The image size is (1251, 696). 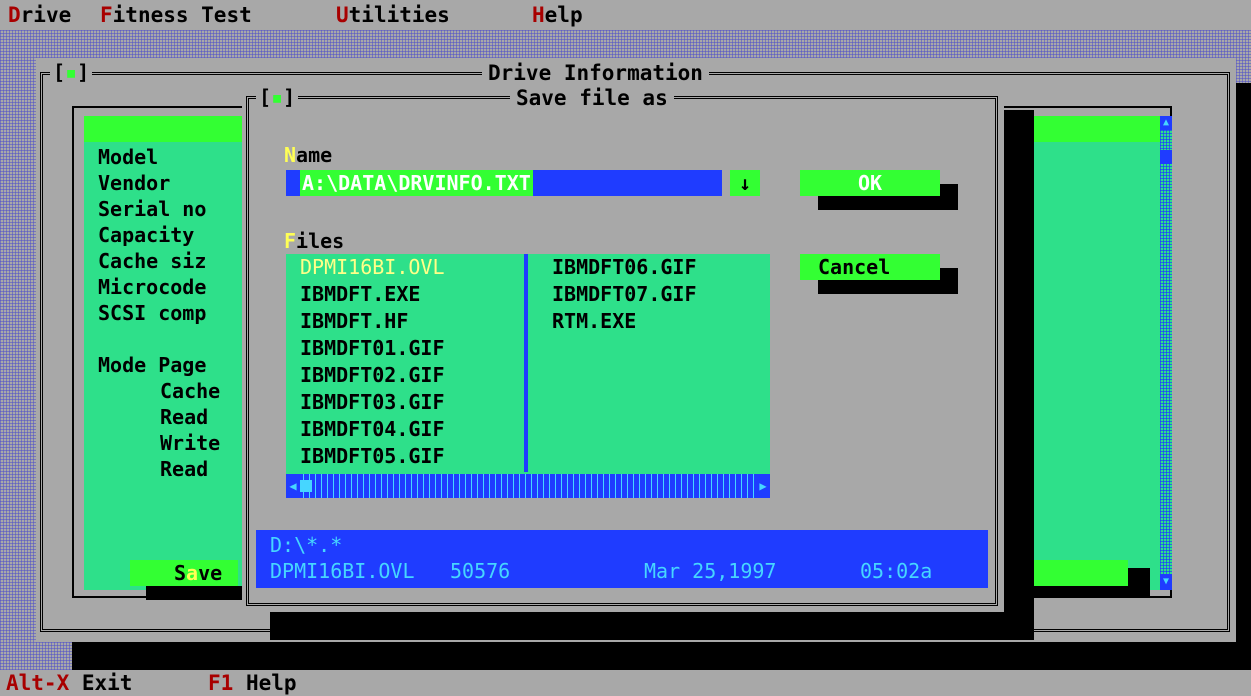 I want to click on history-dropdown-arrow-icon: ↓, so click(x=745, y=183).